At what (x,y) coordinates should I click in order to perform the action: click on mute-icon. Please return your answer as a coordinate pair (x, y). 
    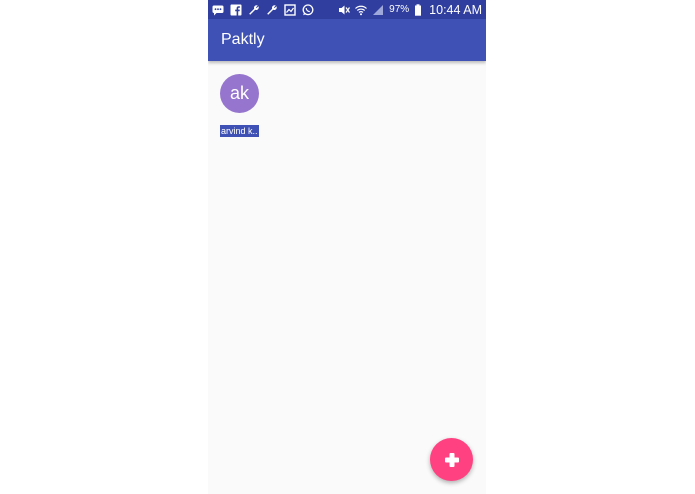
    Looking at the image, I should click on (345, 9).